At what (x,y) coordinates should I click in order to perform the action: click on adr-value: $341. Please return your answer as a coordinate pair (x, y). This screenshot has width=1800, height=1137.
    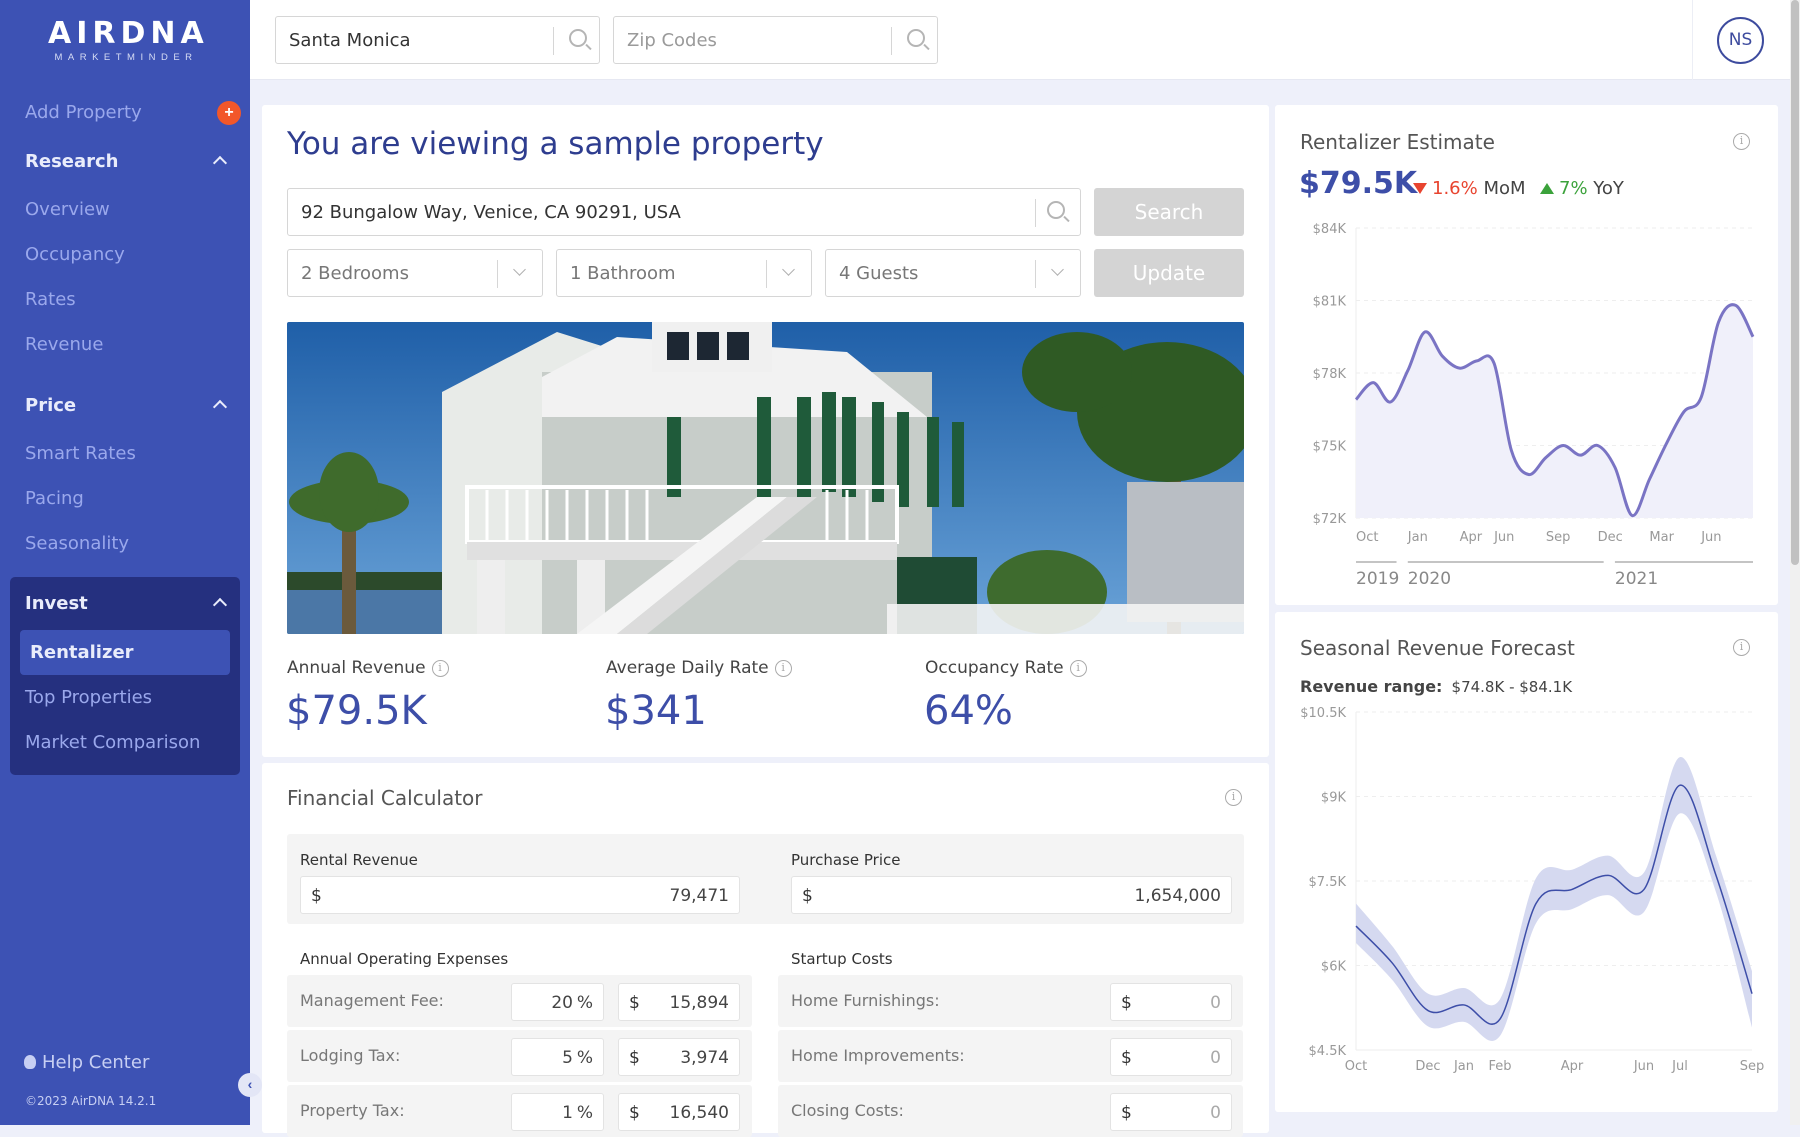
    Looking at the image, I should click on (656, 711).